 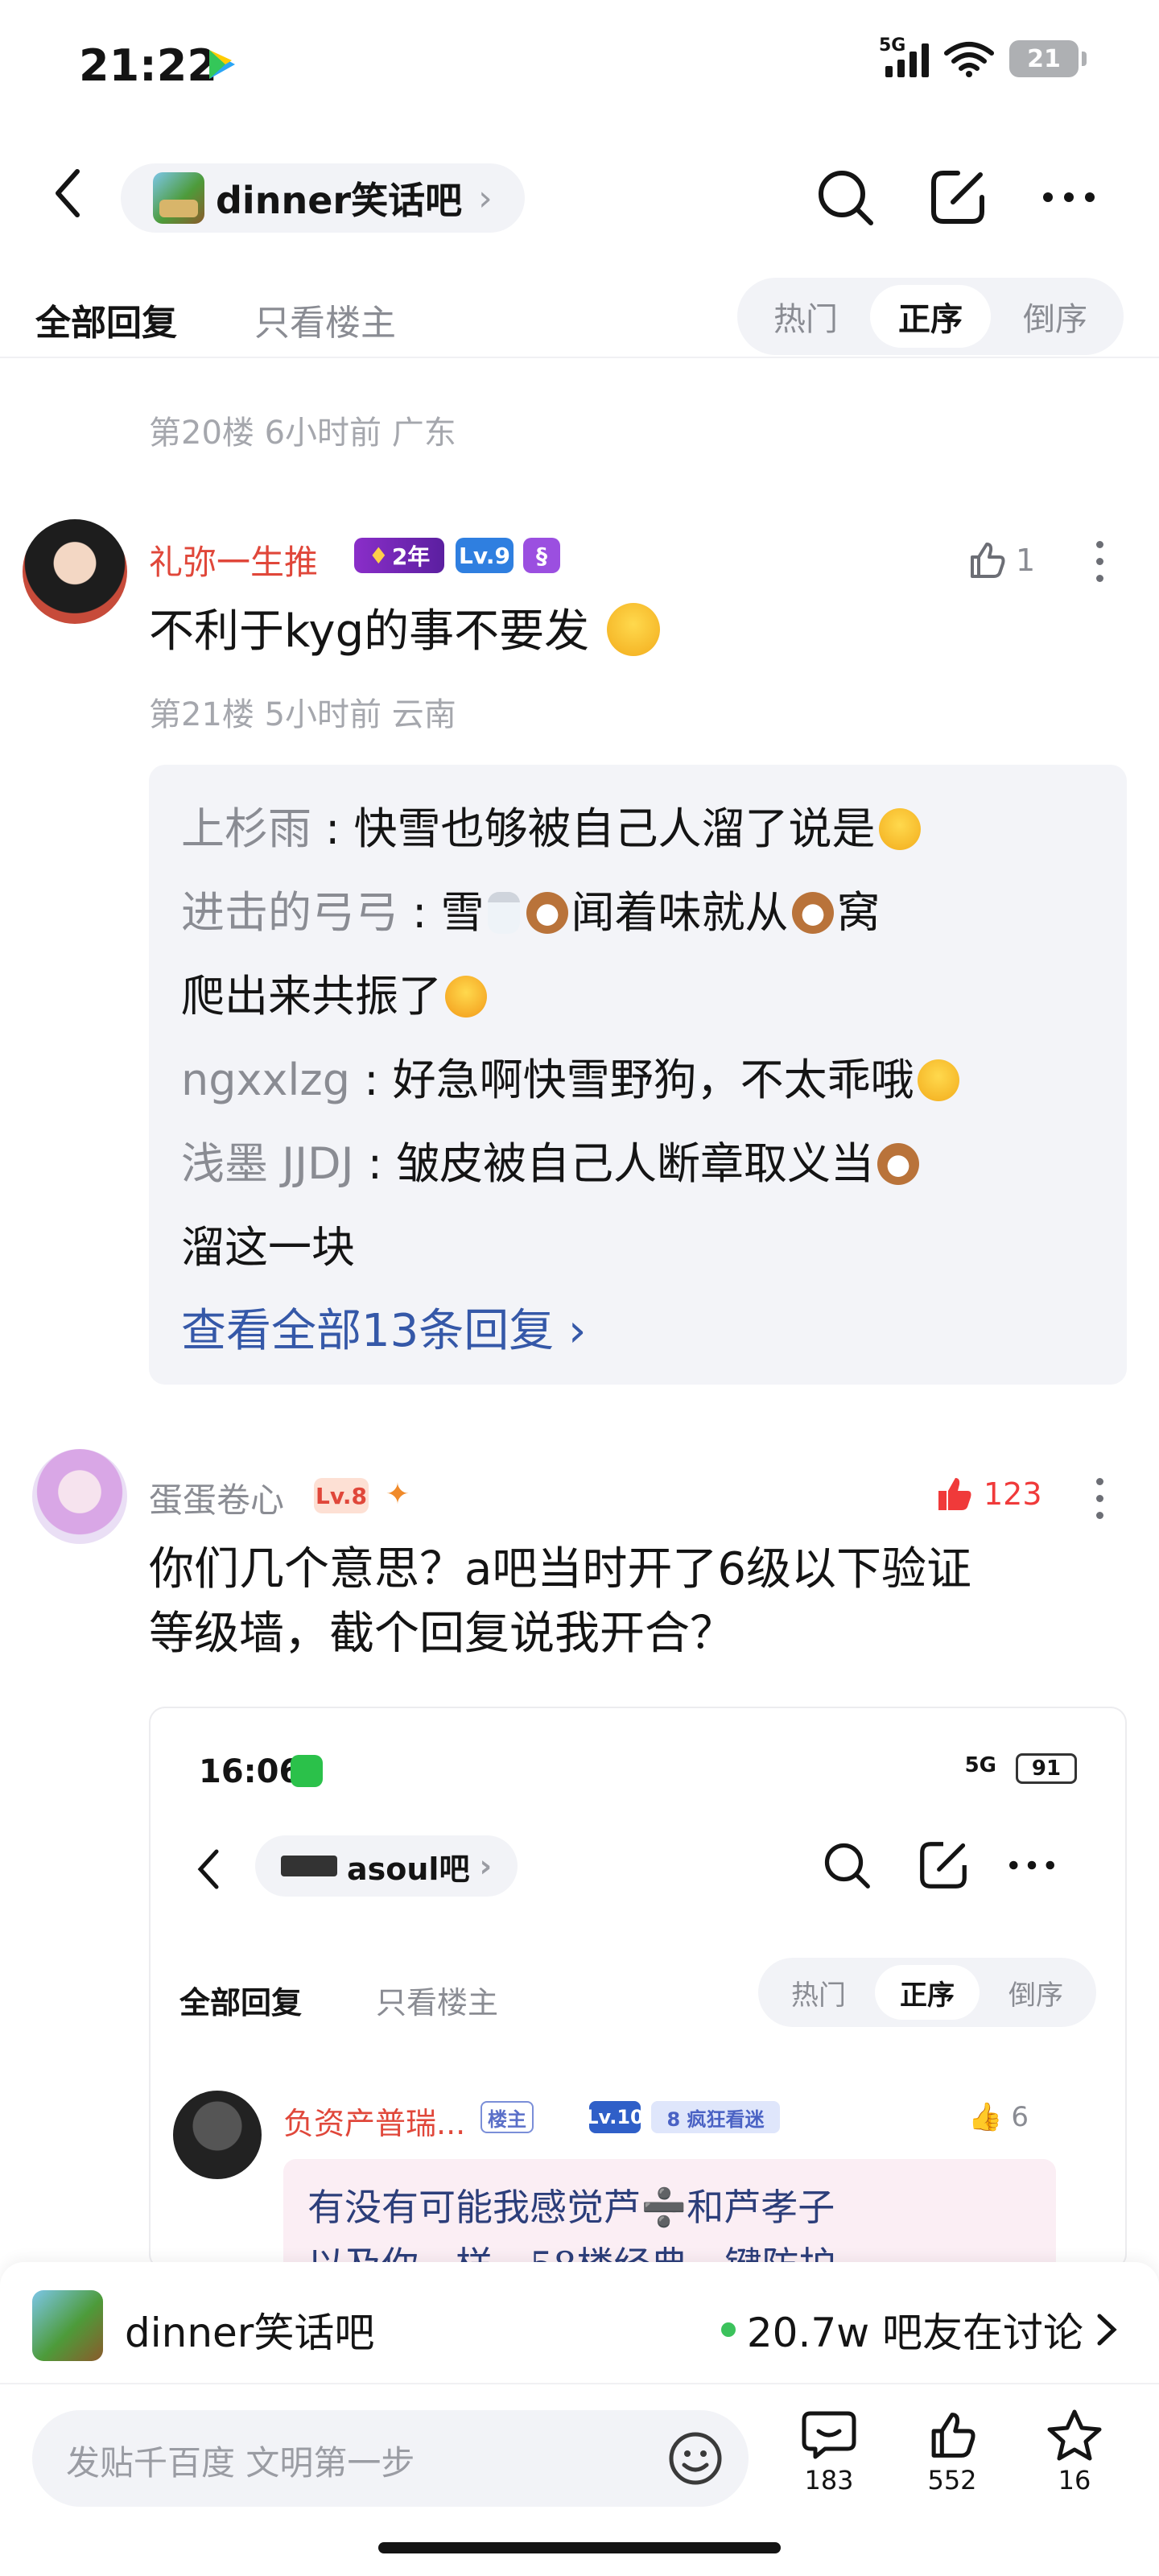 I want to click on tab-all-replies: 全部回复, so click(x=106, y=319).